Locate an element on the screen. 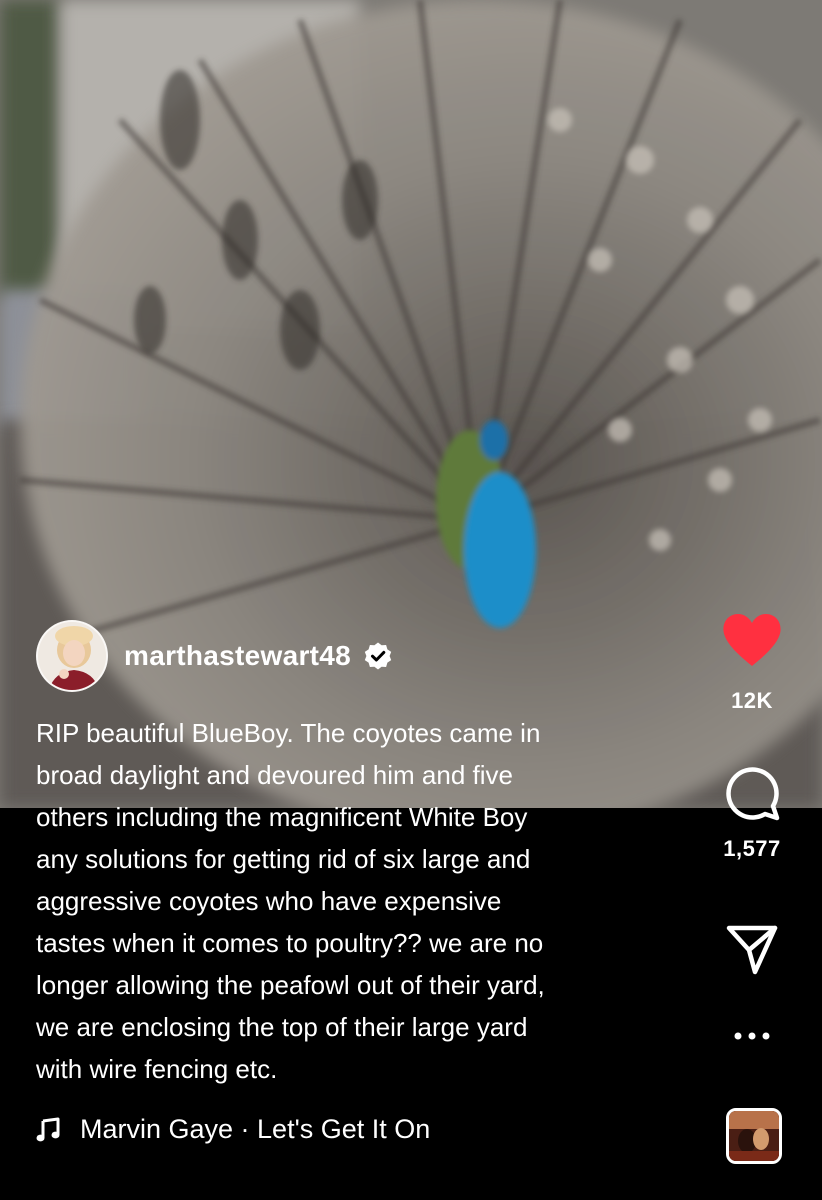 Image resolution: width=822 pixels, height=1200 pixels. more-action is located at coordinates (752, 1036).